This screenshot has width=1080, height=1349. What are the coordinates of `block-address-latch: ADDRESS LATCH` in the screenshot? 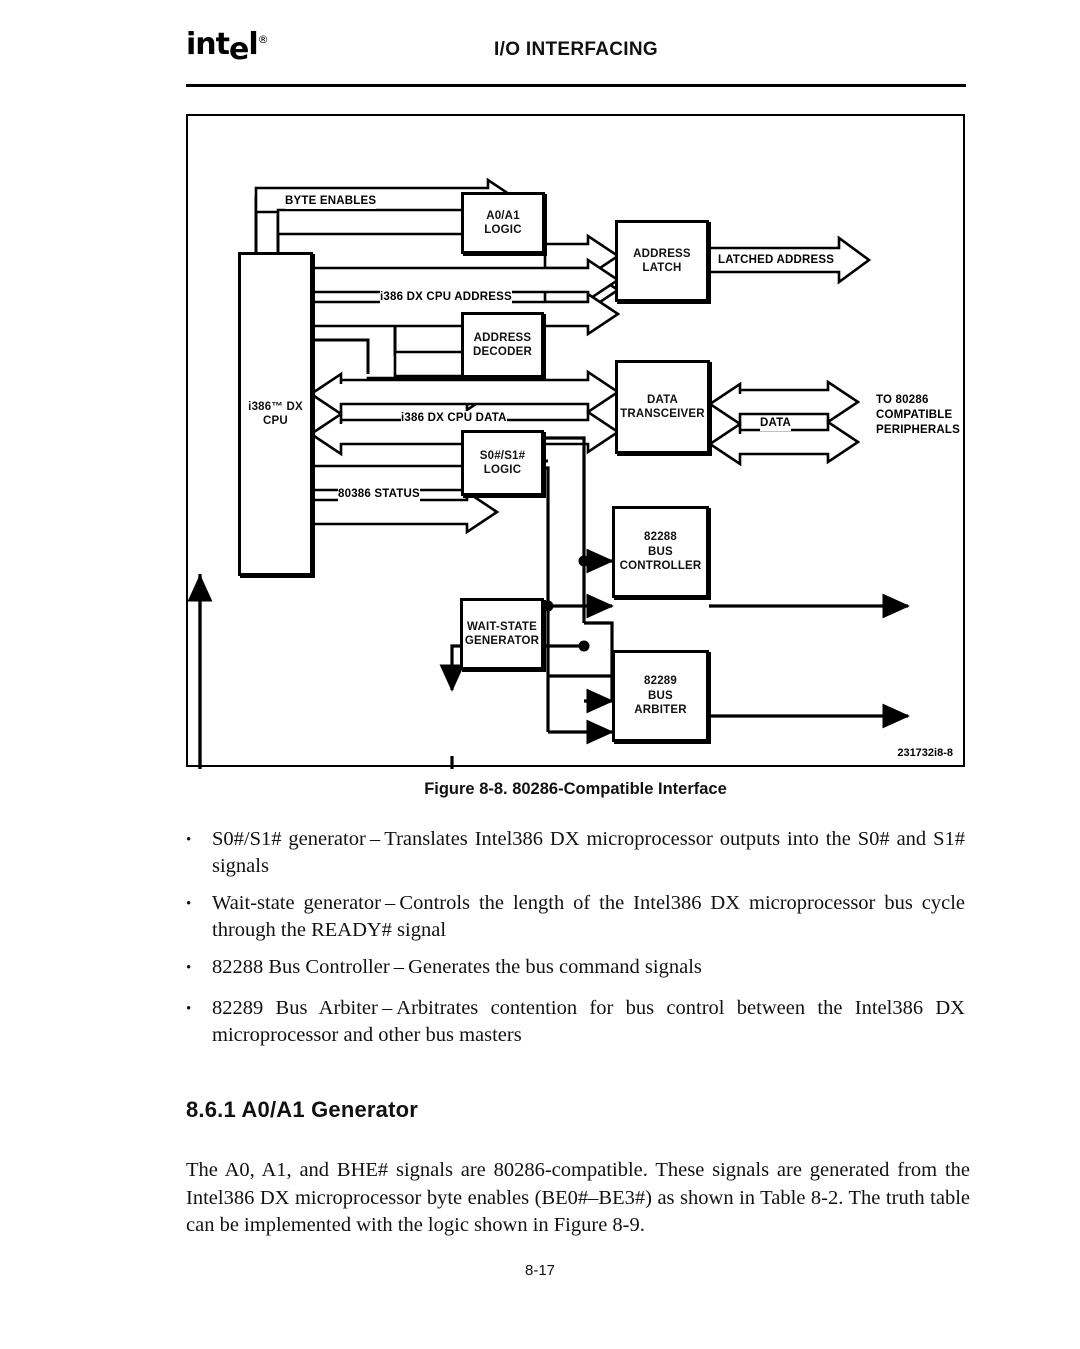 It's located at (662, 261).